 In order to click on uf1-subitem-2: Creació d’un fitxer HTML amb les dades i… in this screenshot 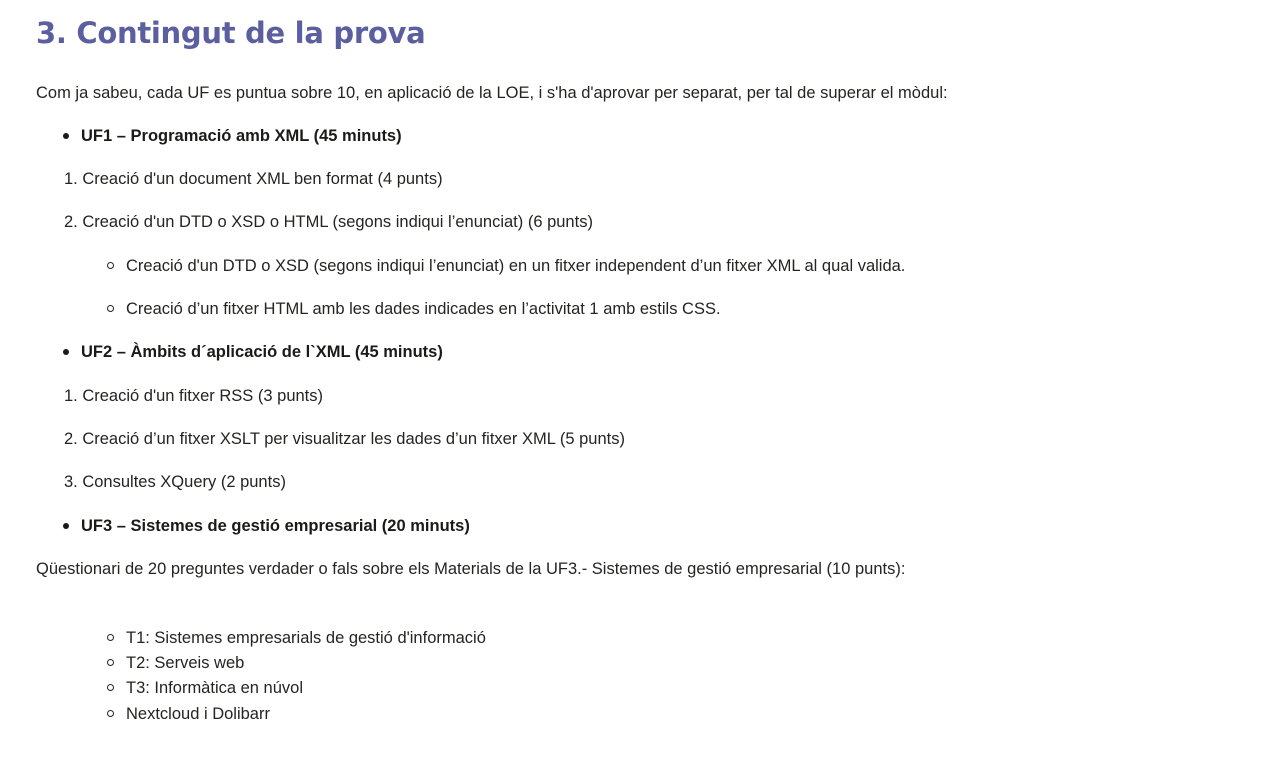, I will do `click(414, 309)`.